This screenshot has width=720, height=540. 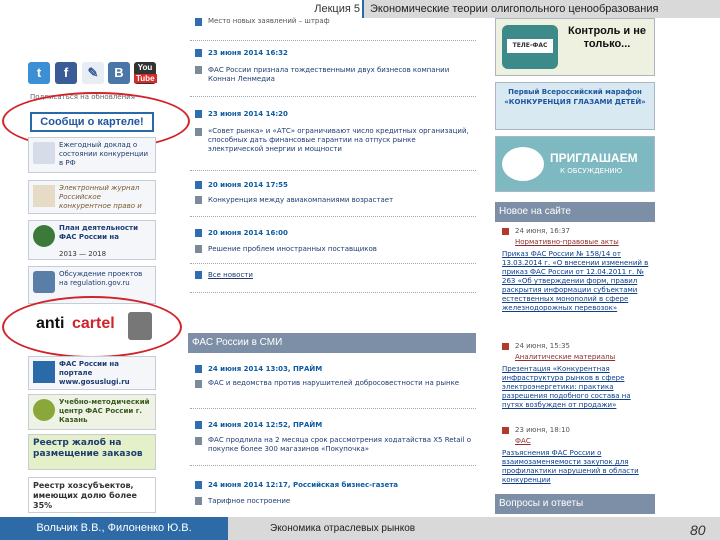 What do you see at coordinates (114, 528) in the screenshot?
I see `footer-author: Вольчик В.В., Филоненко Ю.В.` at bounding box center [114, 528].